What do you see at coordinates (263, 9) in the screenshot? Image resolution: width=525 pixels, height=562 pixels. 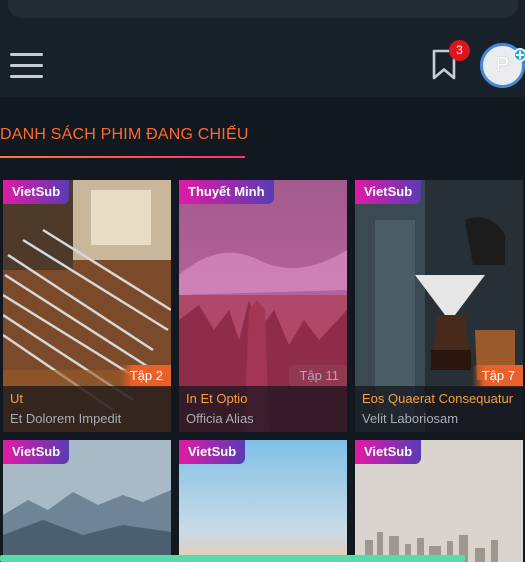 I see `search-box` at bounding box center [263, 9].